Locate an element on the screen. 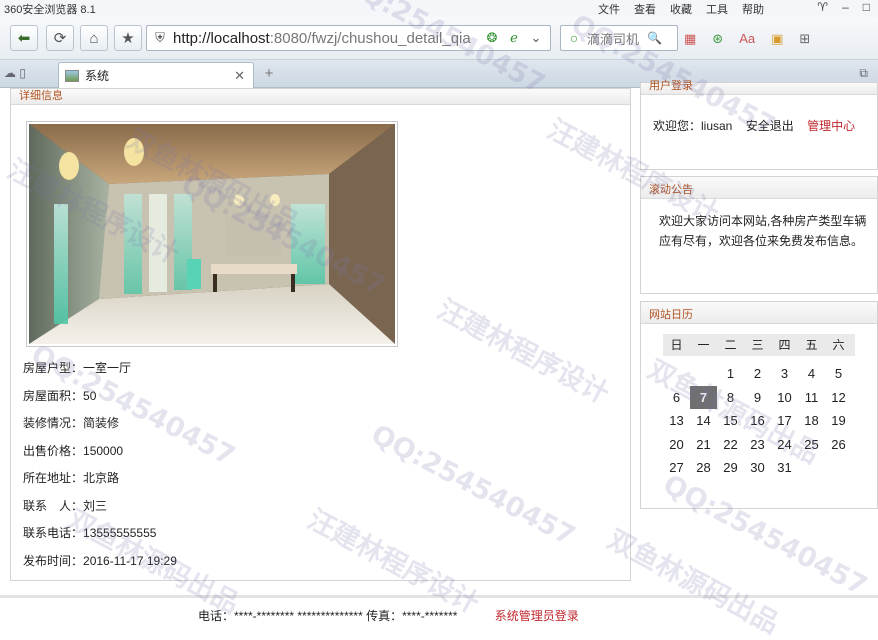  detail-value: 刘三 is located at coordinates (95, 505).